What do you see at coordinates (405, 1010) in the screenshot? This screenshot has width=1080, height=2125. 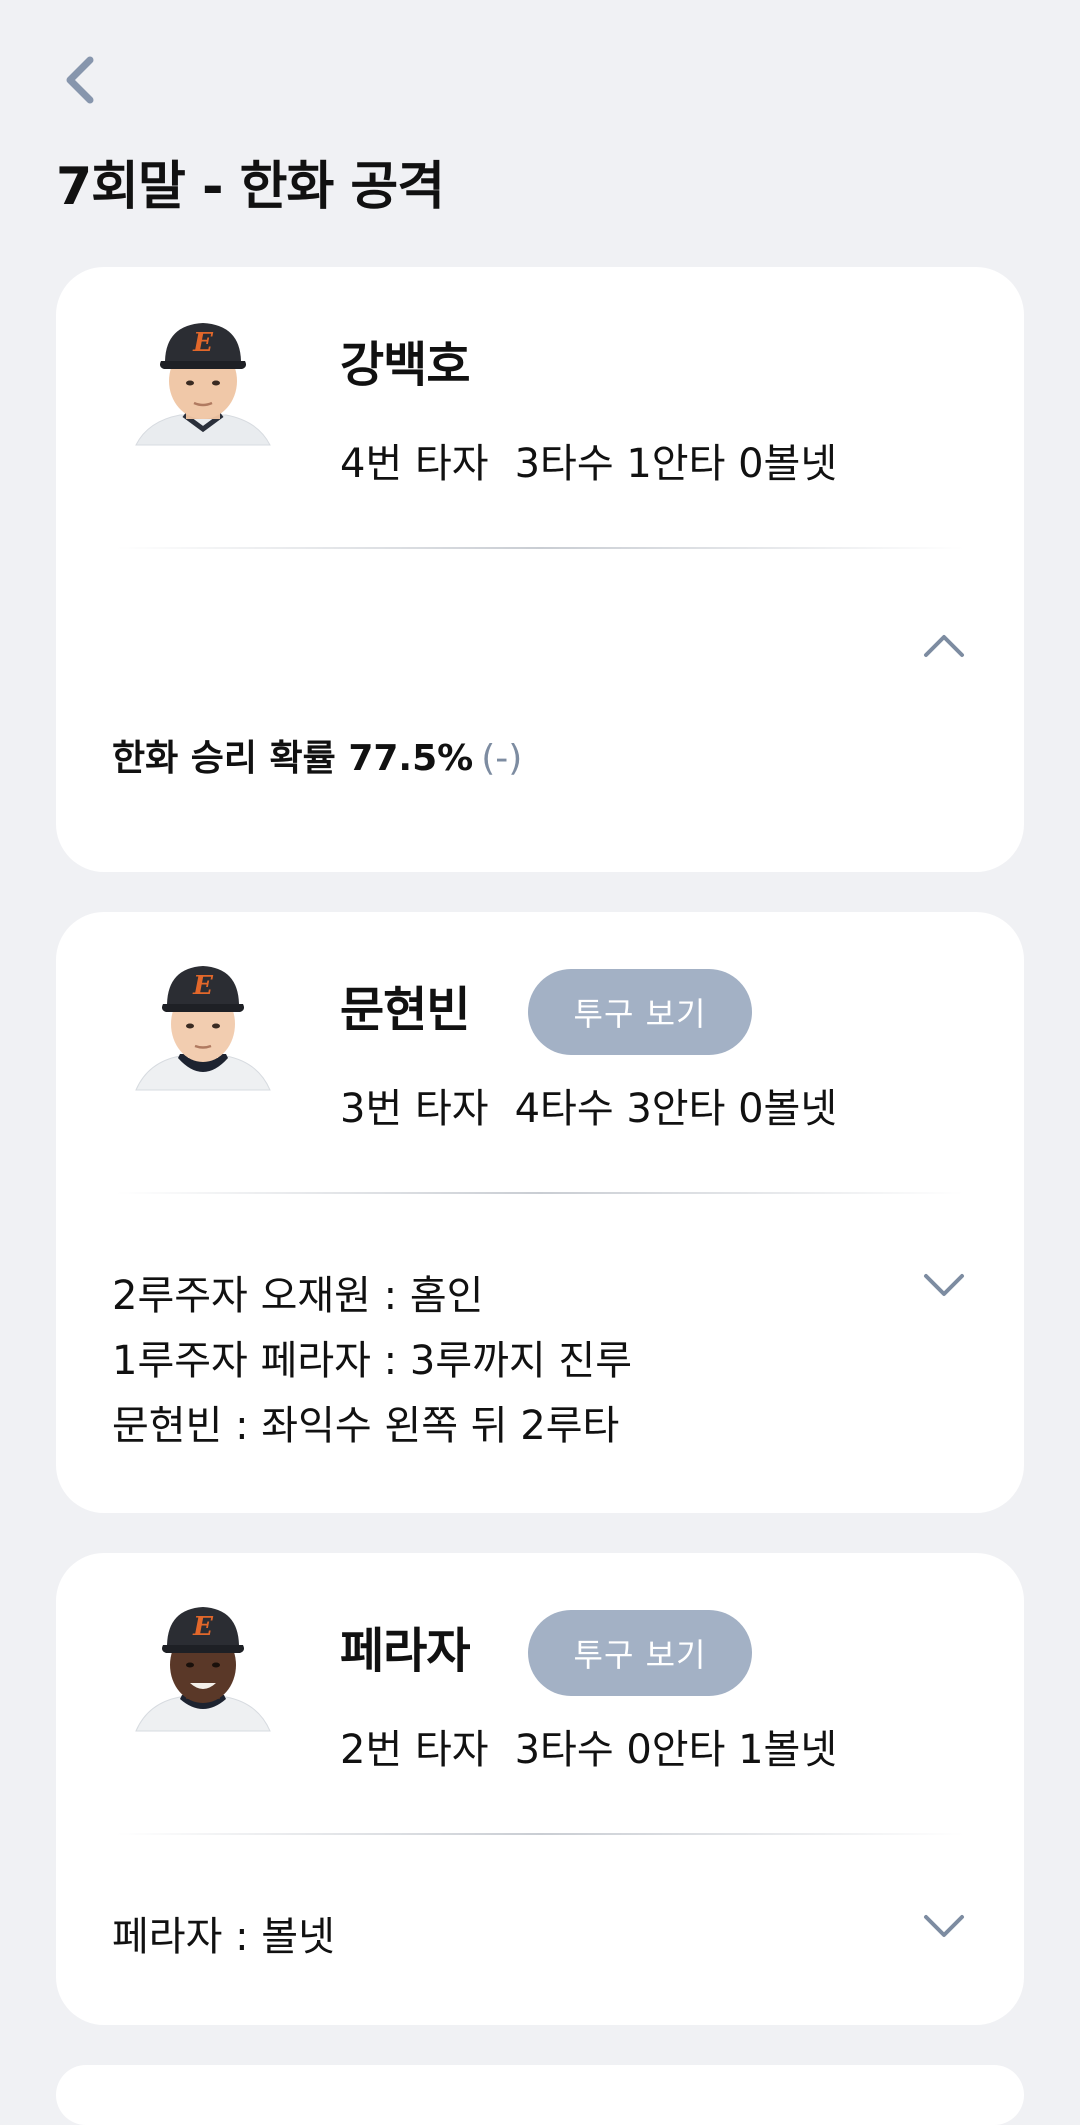 I see `player-name: 문현빈` at bounding box center [405, 1010].